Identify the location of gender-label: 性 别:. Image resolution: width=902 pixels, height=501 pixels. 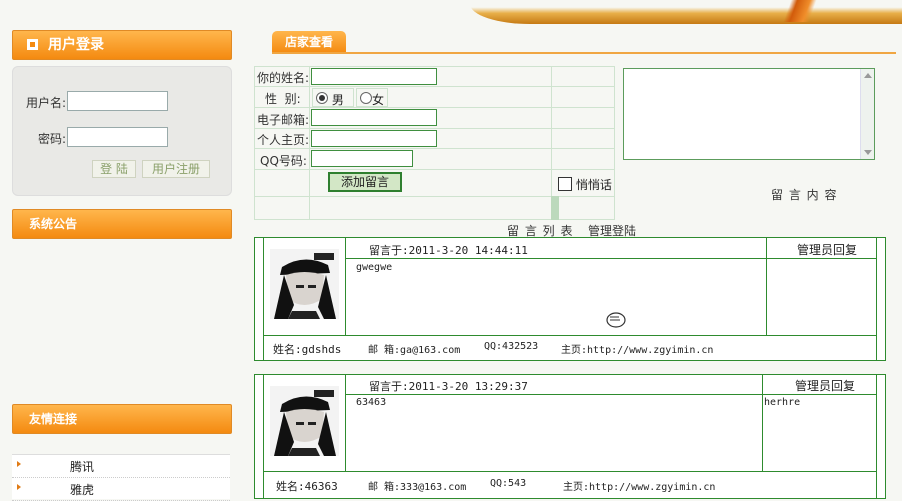
(283, 99).